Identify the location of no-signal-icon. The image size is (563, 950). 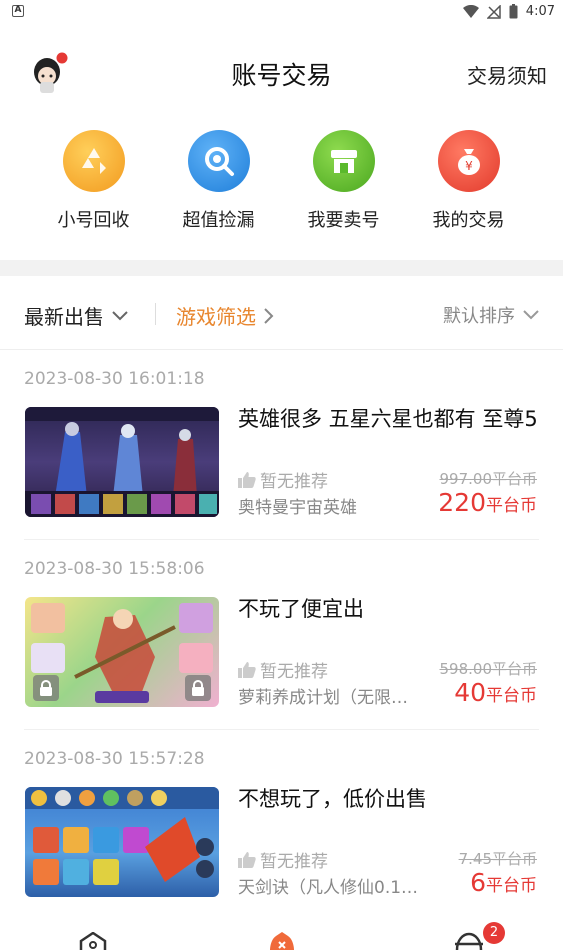
(493, 11).